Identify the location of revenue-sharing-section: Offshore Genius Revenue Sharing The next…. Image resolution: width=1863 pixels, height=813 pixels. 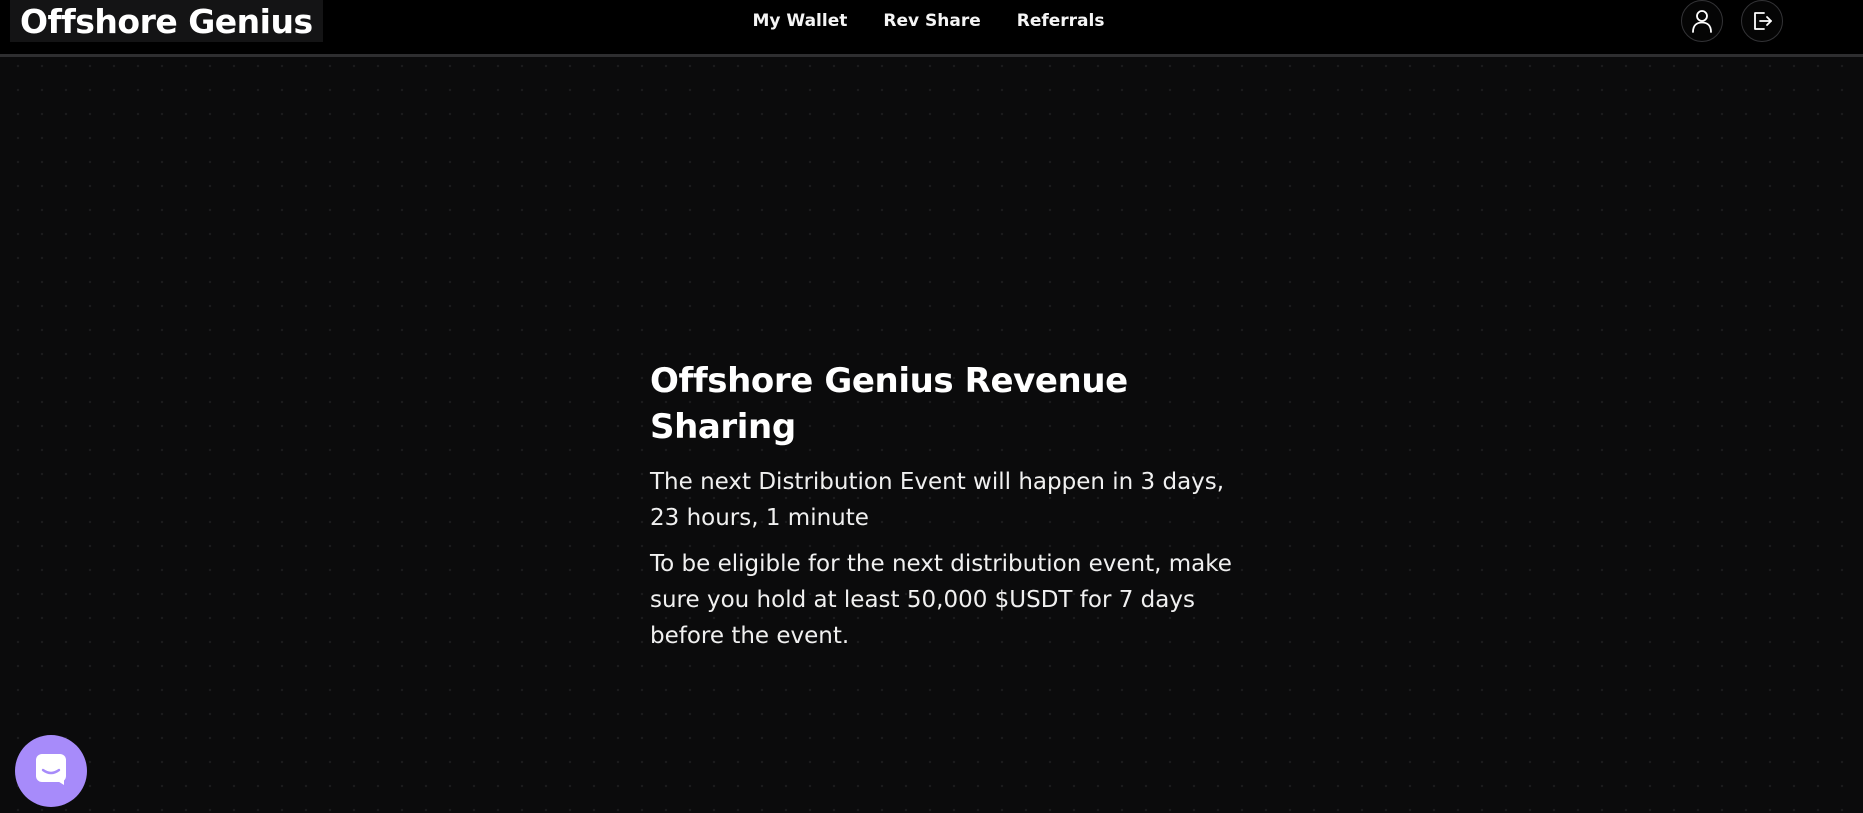
(945, 511).